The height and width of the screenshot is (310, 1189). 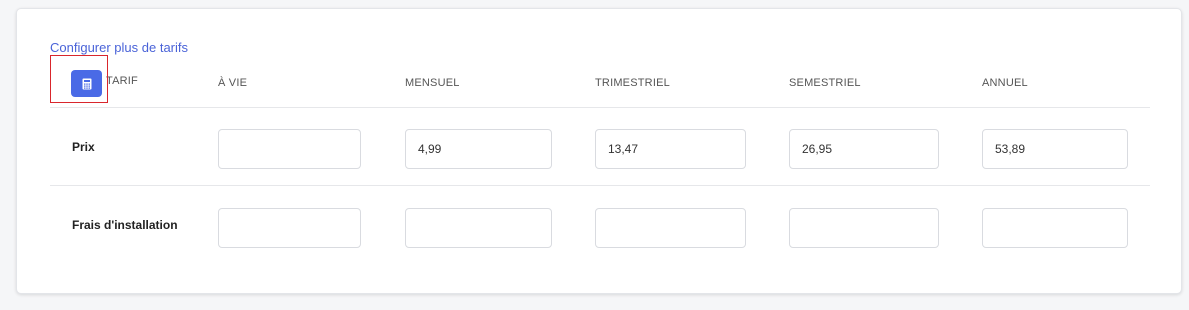 I want to click on header-tarif: TARIF, so click(x=122, y=81).